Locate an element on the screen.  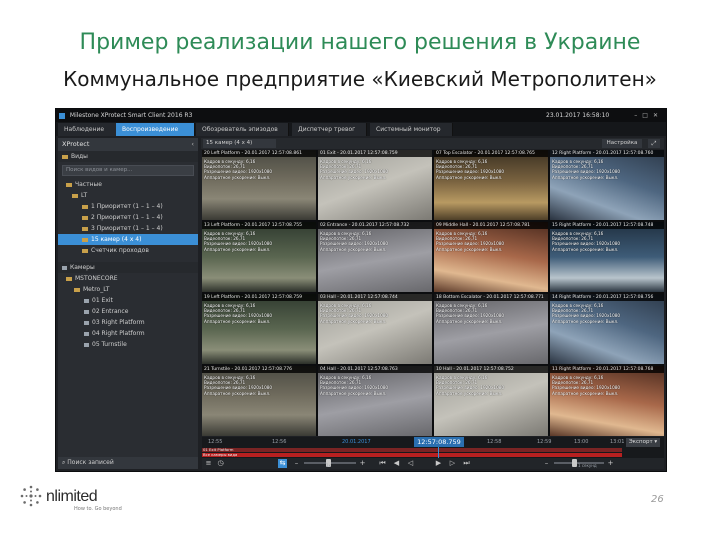
speed-slower-icon: – is located at coordinates (296, 463).